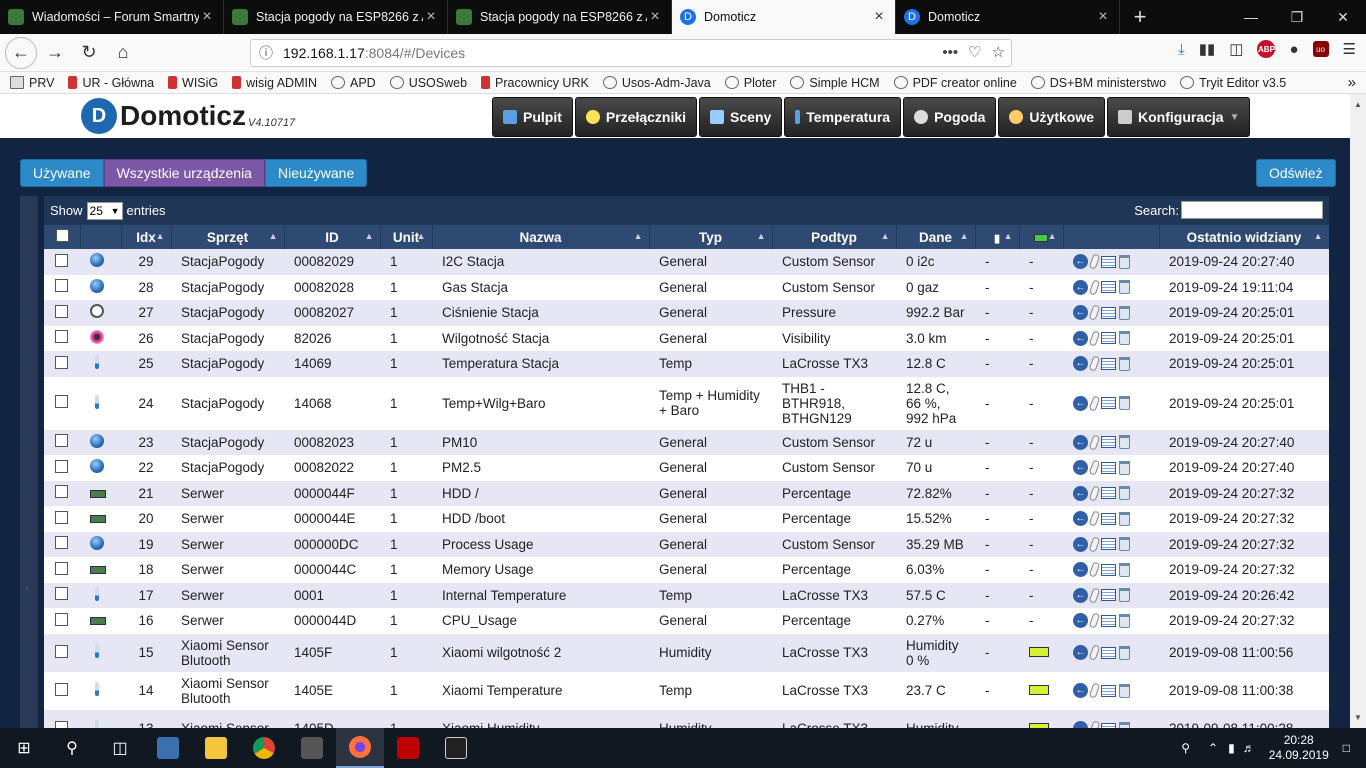 Image resolution: width=1366 pixels, height=768 pixels. I want to click on restore-icon: ❐, so click(1297, 17).